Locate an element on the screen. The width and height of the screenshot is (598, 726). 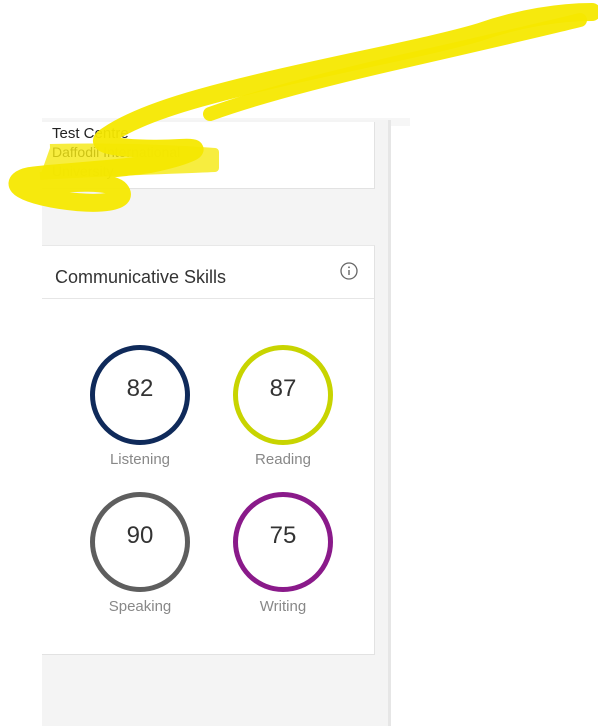
listening-label: Listening is located at coordinates (140, 459).